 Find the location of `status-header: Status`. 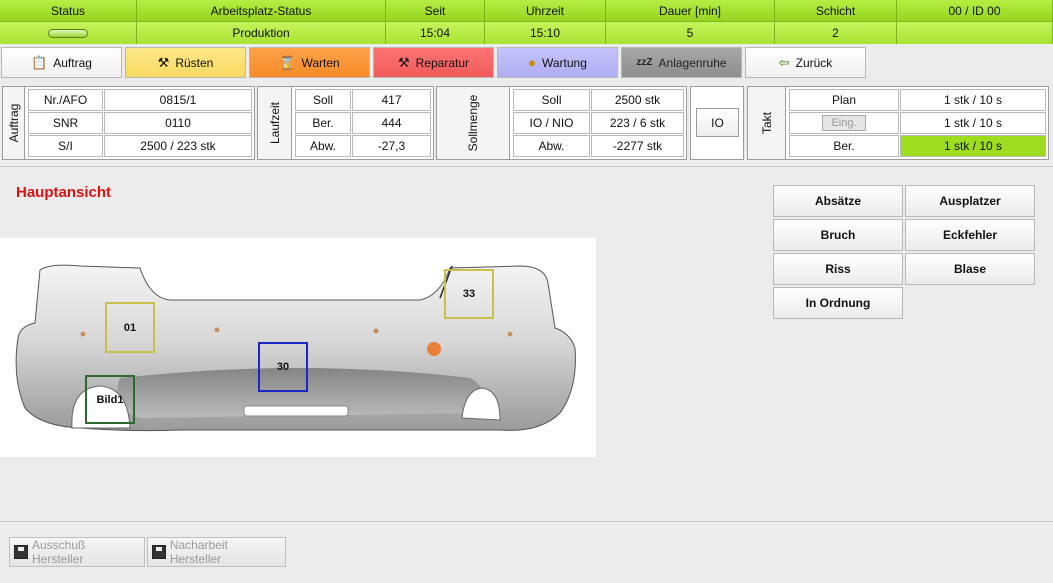

status-header: Status is located at coordinates (68, 11).